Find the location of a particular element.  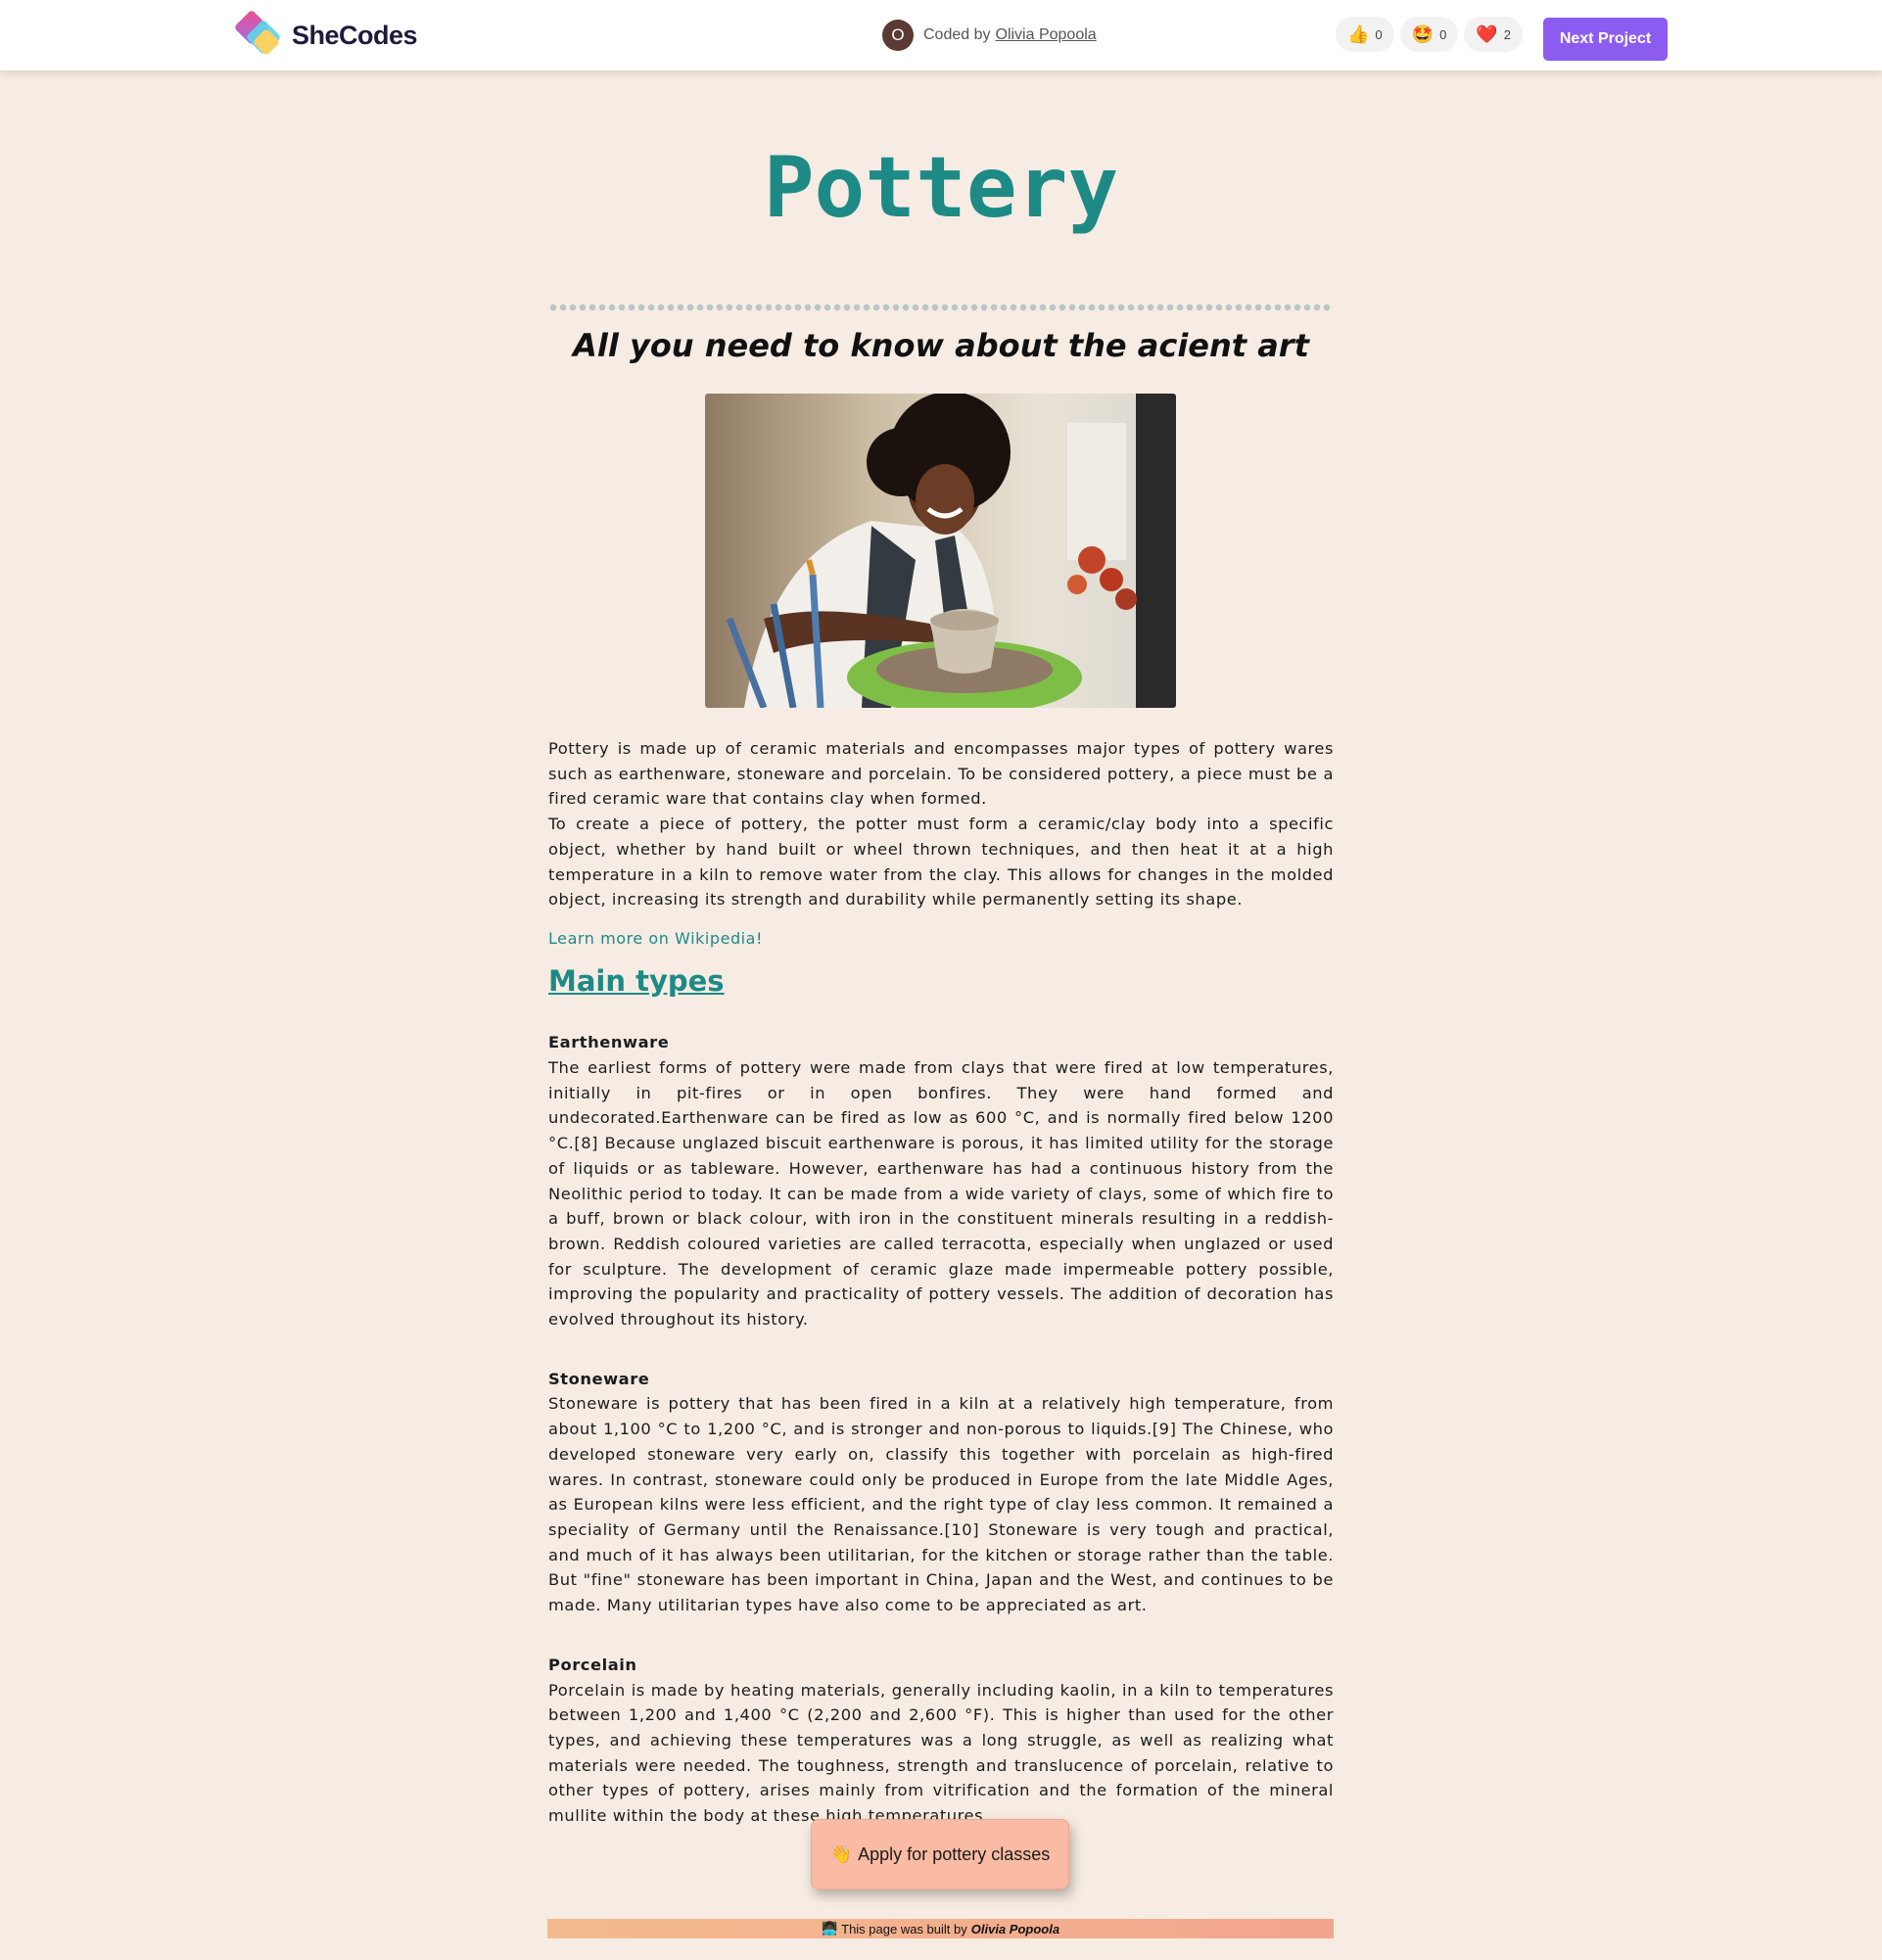

author-link: Olivia Popoola is located at coordinates (1046, 35).